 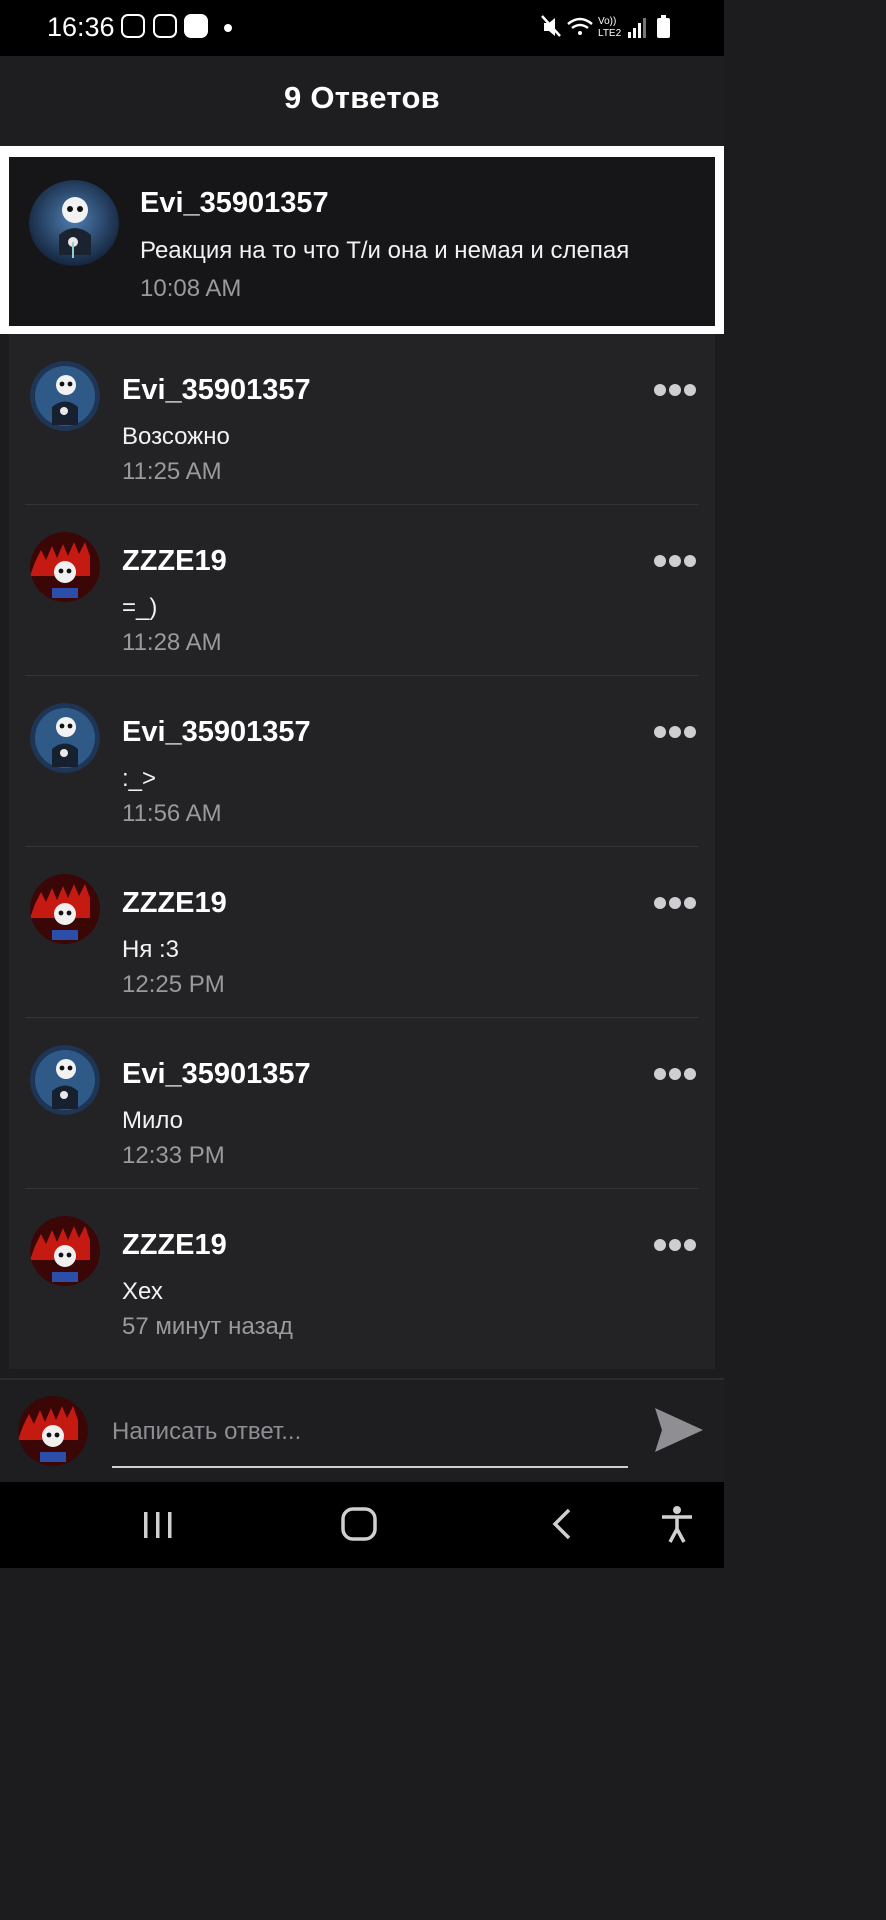 What do you see at coordinates (191, 288) in the screenshot?
I see `original-post-time: 10:08 AM` at bounding box center [191, 288].